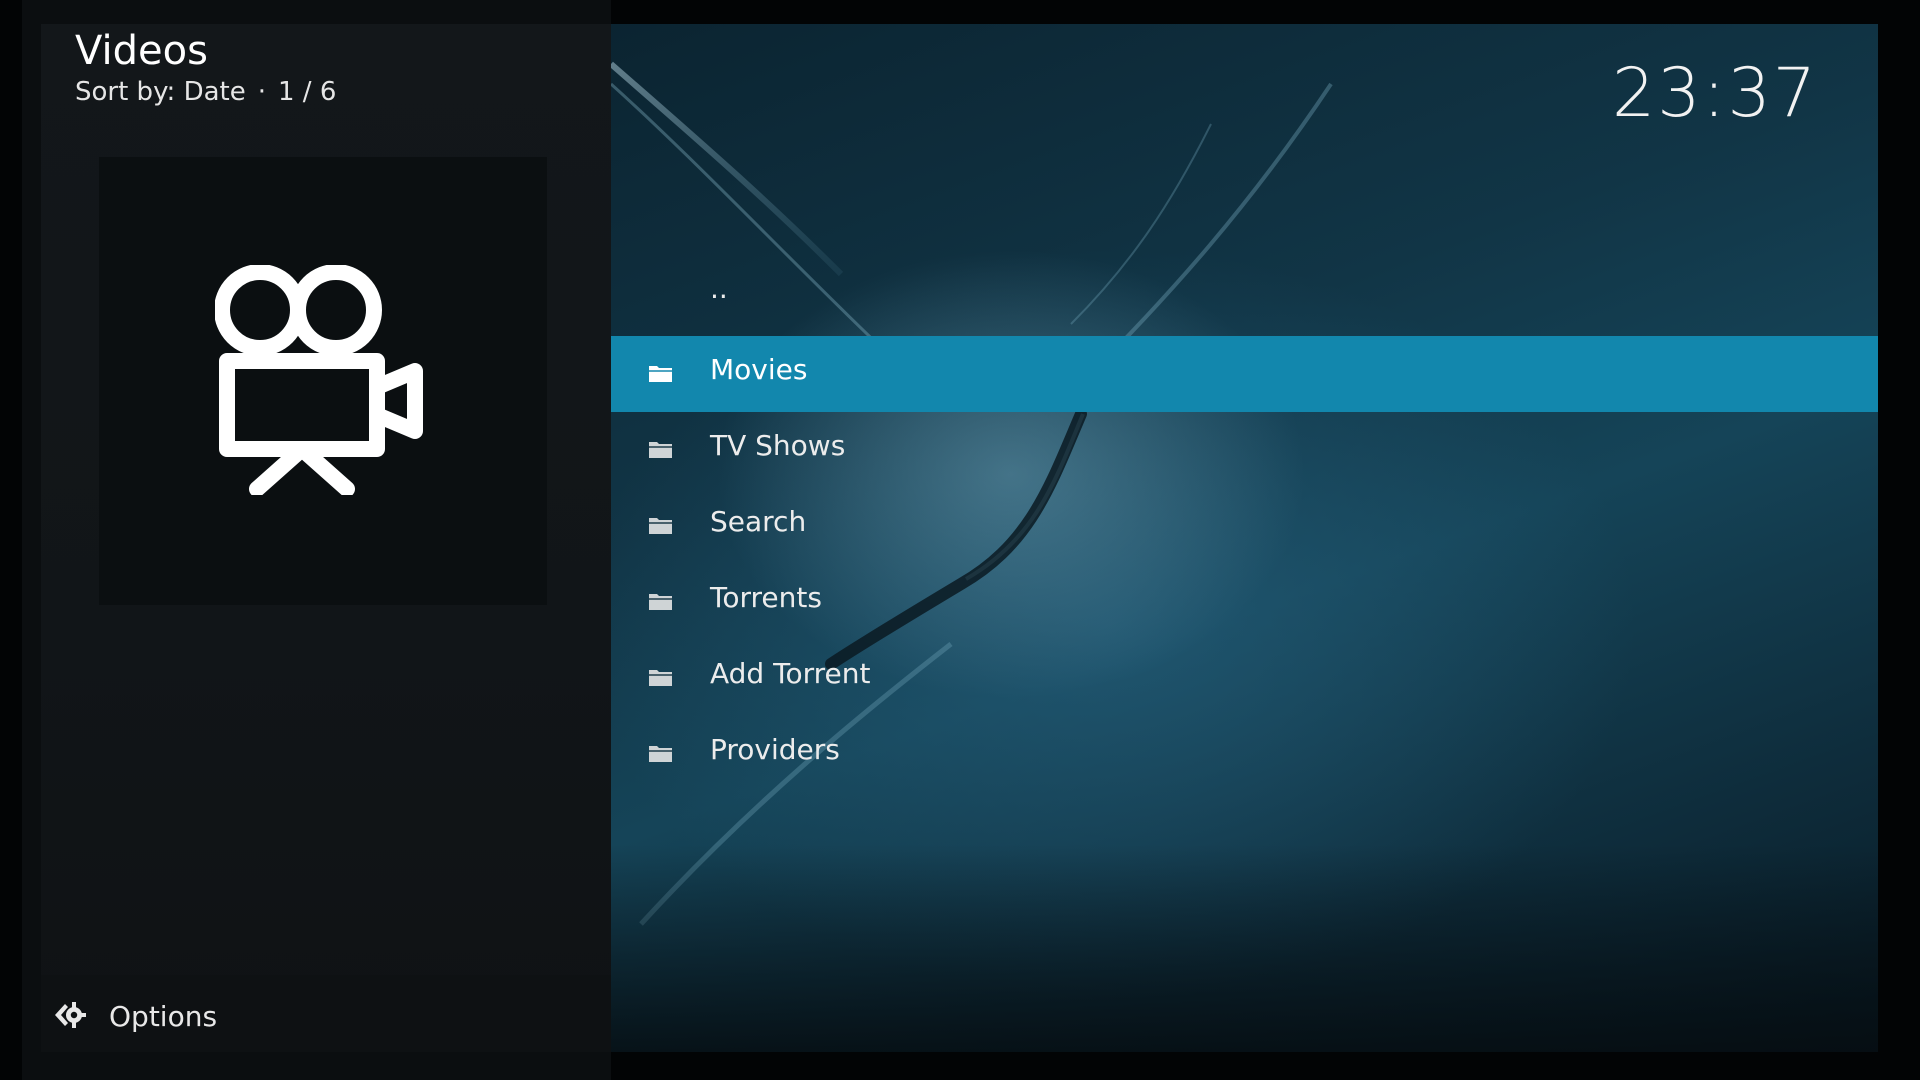 The width and height of the screenshot is (1920, 1080). Describe the element at coordinates (790, 673) in the screenshot. I see `menu-item-label: Add Torrent` at that location.